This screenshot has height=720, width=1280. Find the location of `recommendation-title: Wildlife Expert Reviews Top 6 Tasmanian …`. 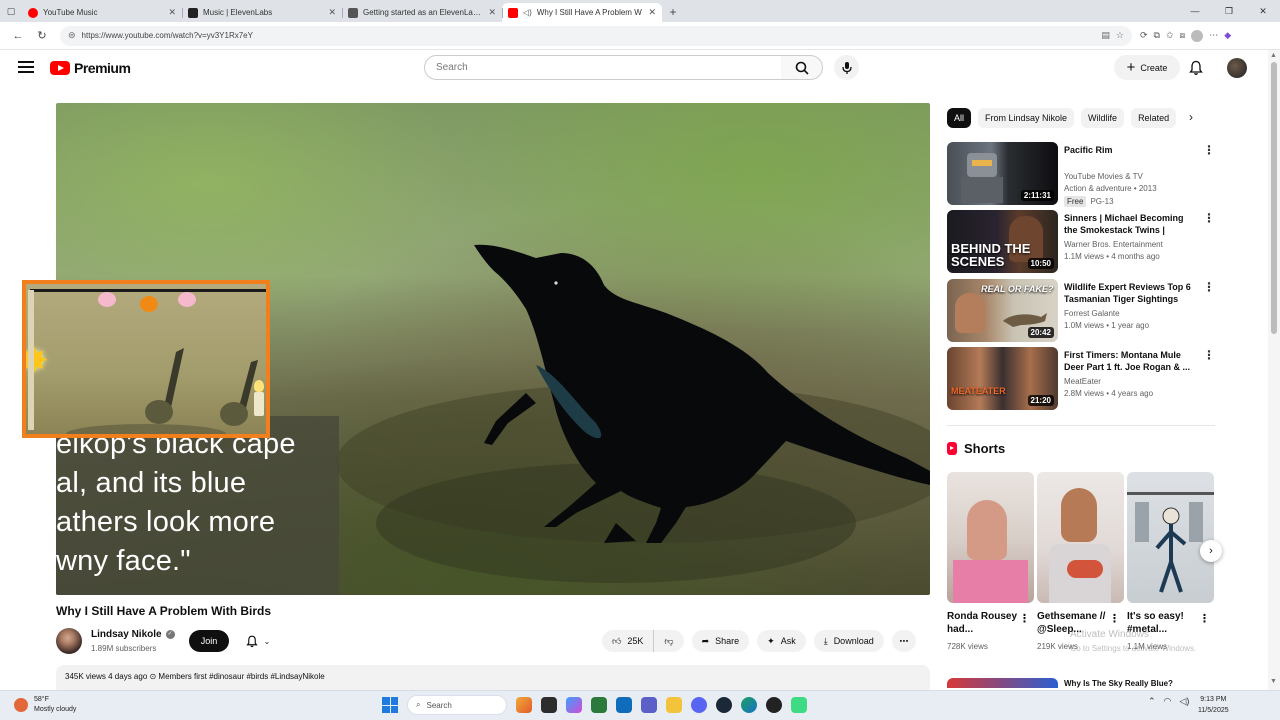

recommendation-title: Wildlife Expert Reviews Top 6 Tasmanian … is located at coordinates (1129, 293).